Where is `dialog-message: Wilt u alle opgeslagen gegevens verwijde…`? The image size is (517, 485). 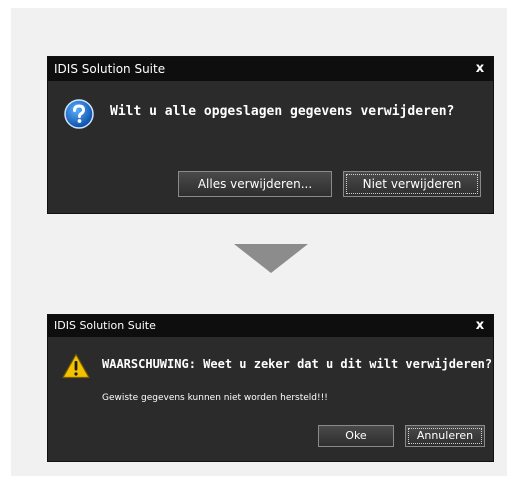
dialog-message: Wilt u alle opgeslagen gegevens verwijde… is located at coordinates (282, 111).